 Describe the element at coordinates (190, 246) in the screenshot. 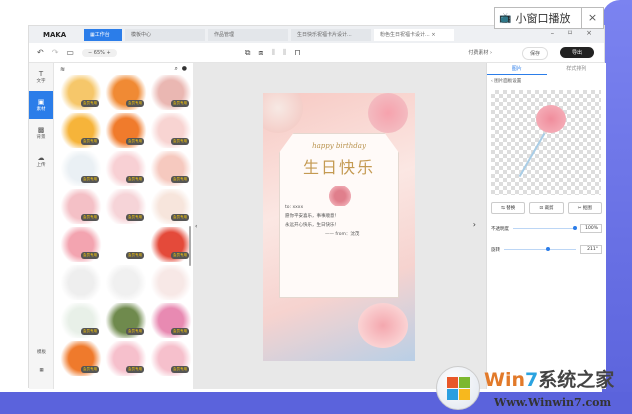

I see `panel-scrollbar` at that location.